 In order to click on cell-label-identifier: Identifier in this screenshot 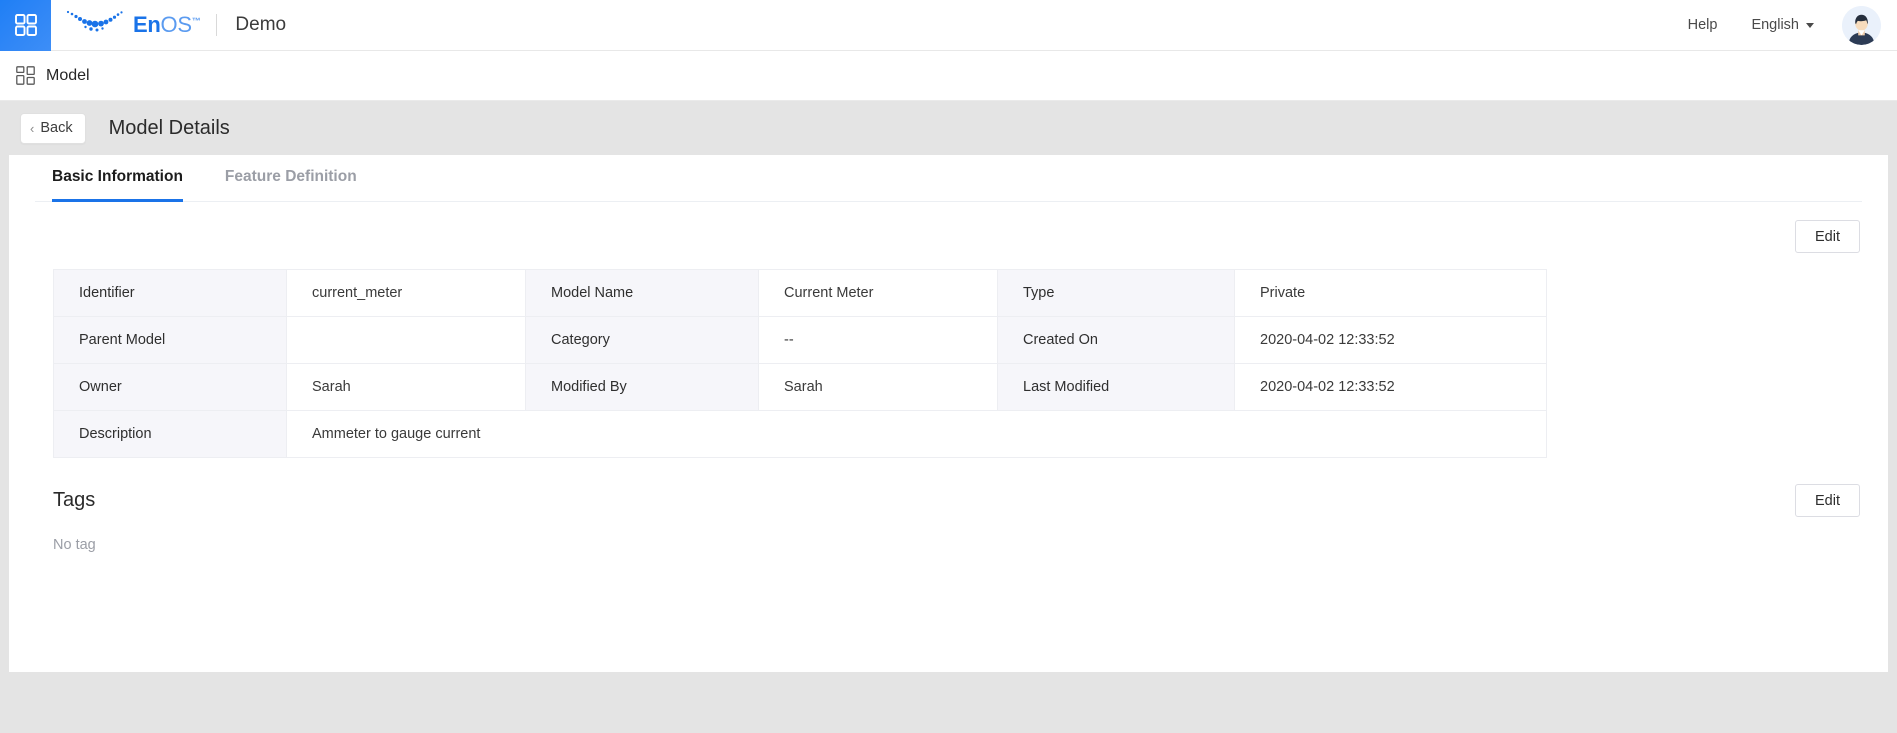, I will do `click(170, 293)`.